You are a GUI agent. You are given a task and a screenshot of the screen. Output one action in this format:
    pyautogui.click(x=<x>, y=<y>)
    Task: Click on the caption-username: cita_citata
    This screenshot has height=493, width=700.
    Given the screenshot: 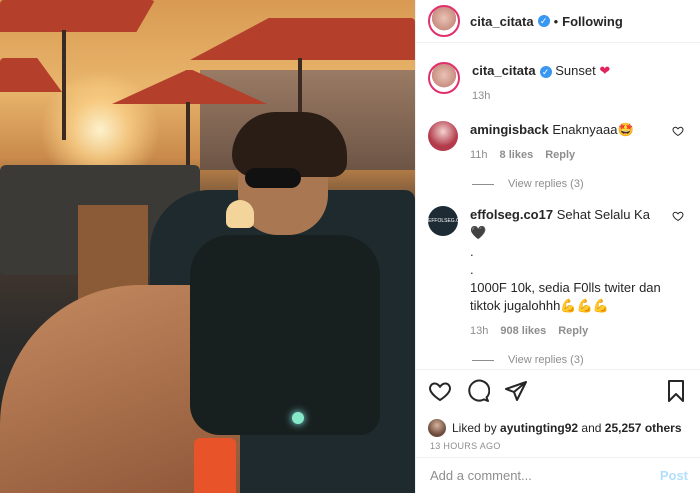 What is the action you would take?
    pyautogui.click(x=504, y=70)
    